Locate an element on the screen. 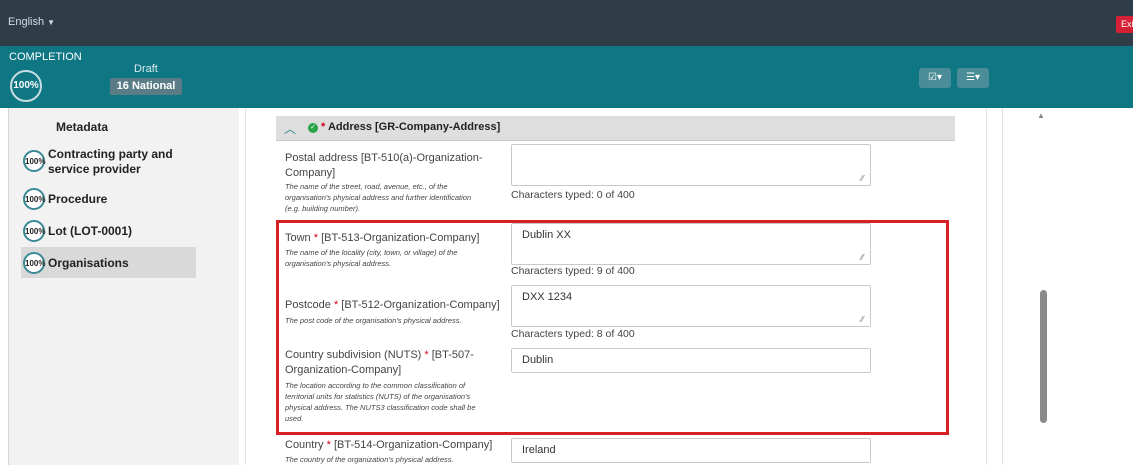  settings-dropdown-button: ☰▾ is located at coordinates (973, 78).